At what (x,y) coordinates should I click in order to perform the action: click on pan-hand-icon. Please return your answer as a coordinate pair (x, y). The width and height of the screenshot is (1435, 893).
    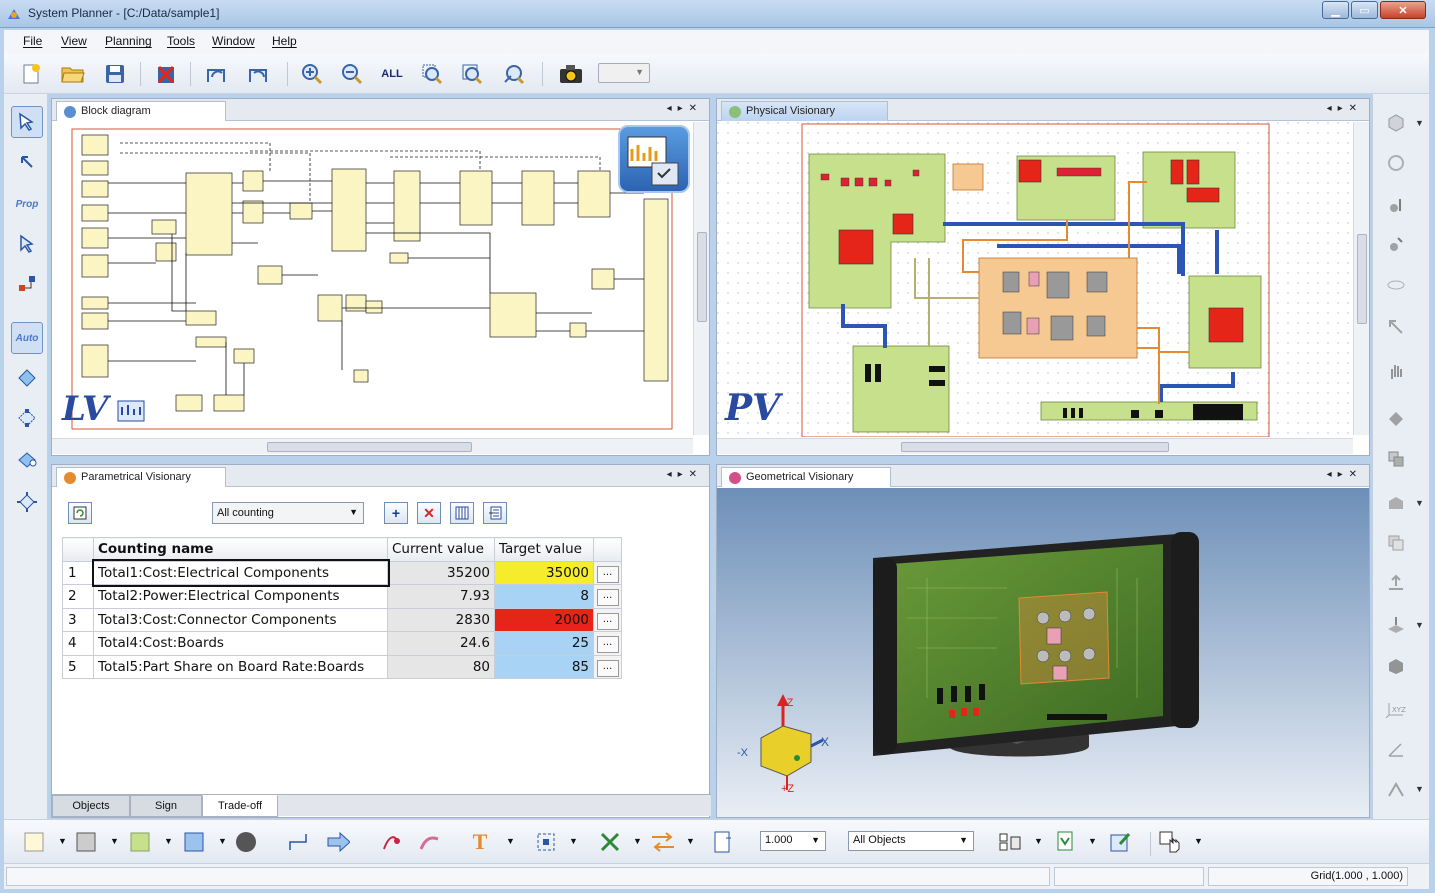
    Looking at the image, I should click on (1396, 371).